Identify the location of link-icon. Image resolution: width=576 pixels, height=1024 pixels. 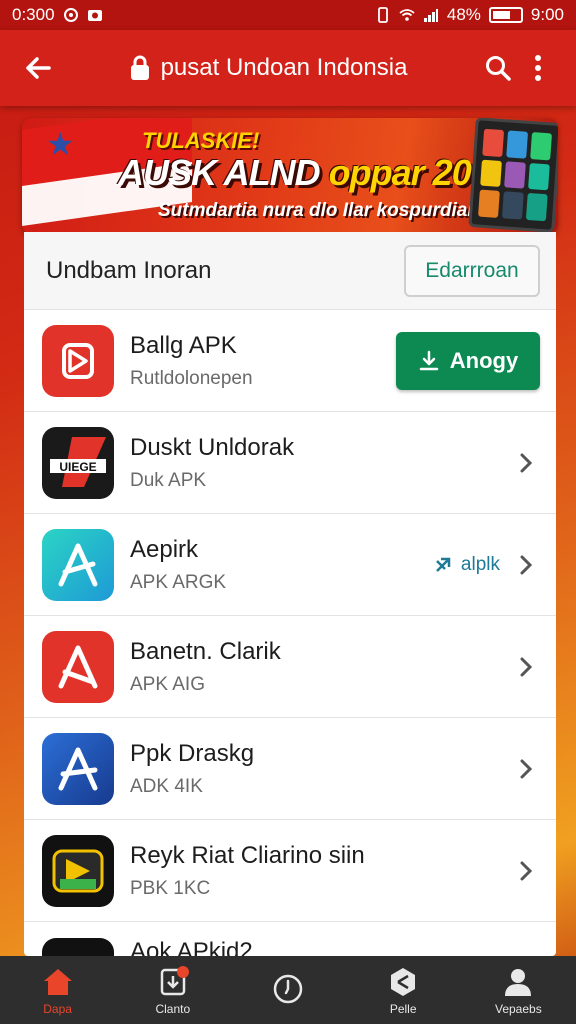
(443, 564).